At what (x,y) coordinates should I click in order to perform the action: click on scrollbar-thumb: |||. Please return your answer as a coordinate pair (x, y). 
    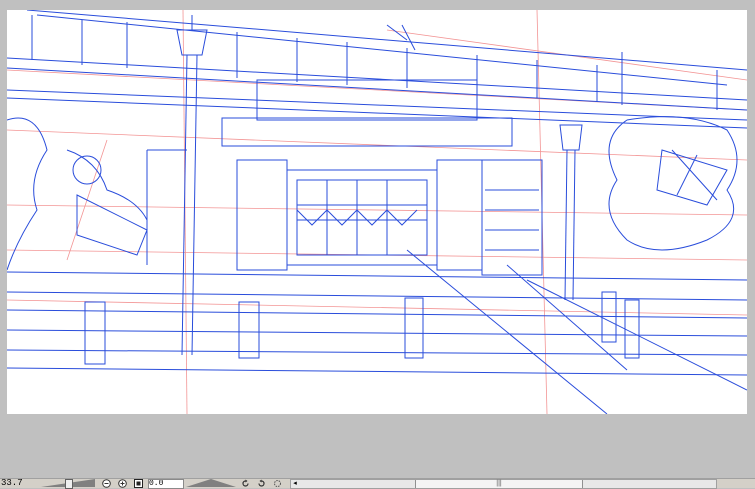
    Looking at the image, I should click on (499, 483).